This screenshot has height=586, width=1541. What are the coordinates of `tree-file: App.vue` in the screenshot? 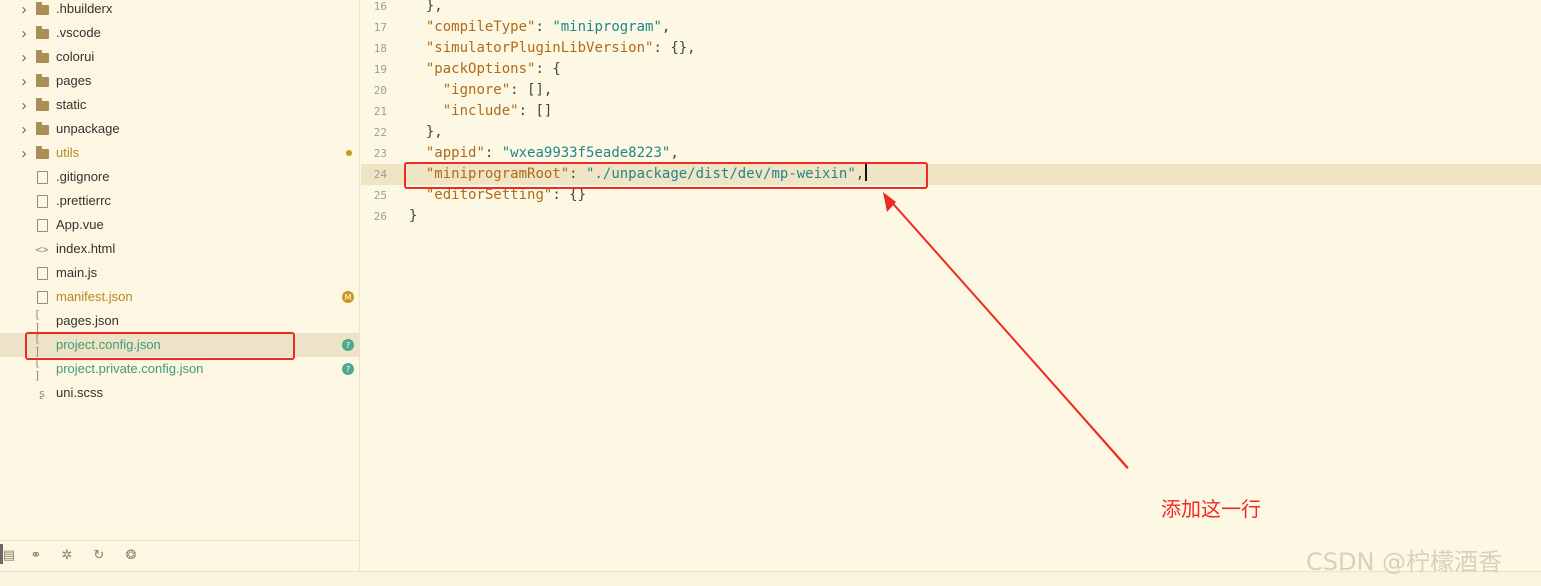 It's located at (179, 225).